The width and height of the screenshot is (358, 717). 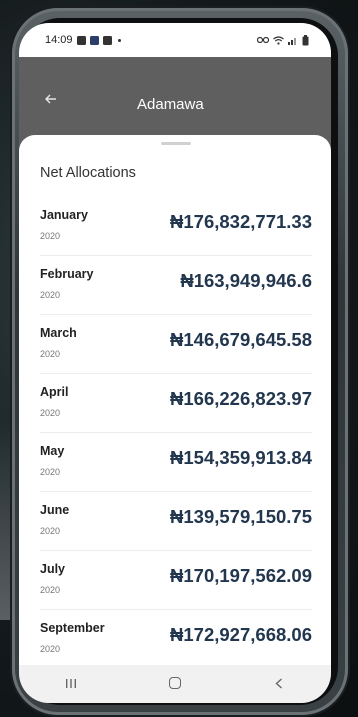 What do you see at coordinates (176, 143) in the screenshot?
I see `drag-handle` at bounding box center [176, 143].